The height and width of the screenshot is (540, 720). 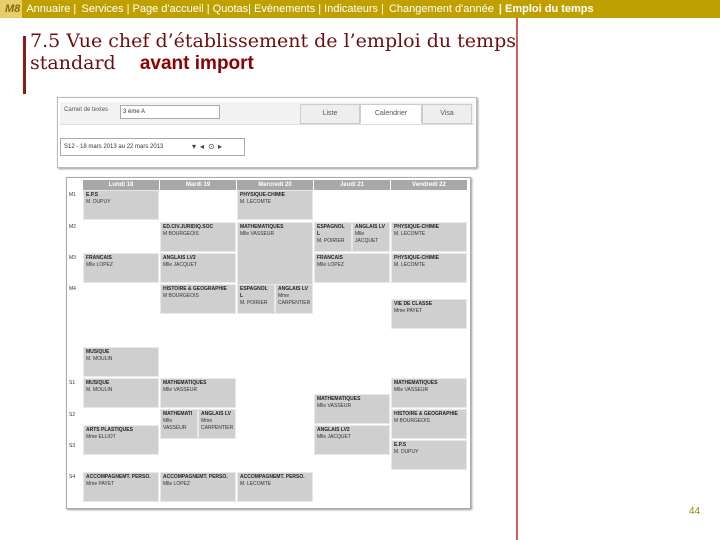 What do you see at coordinates (194, 146) in the screenshot?
I see `dropdown-icon: ▾` at bounding box center [194, 146].